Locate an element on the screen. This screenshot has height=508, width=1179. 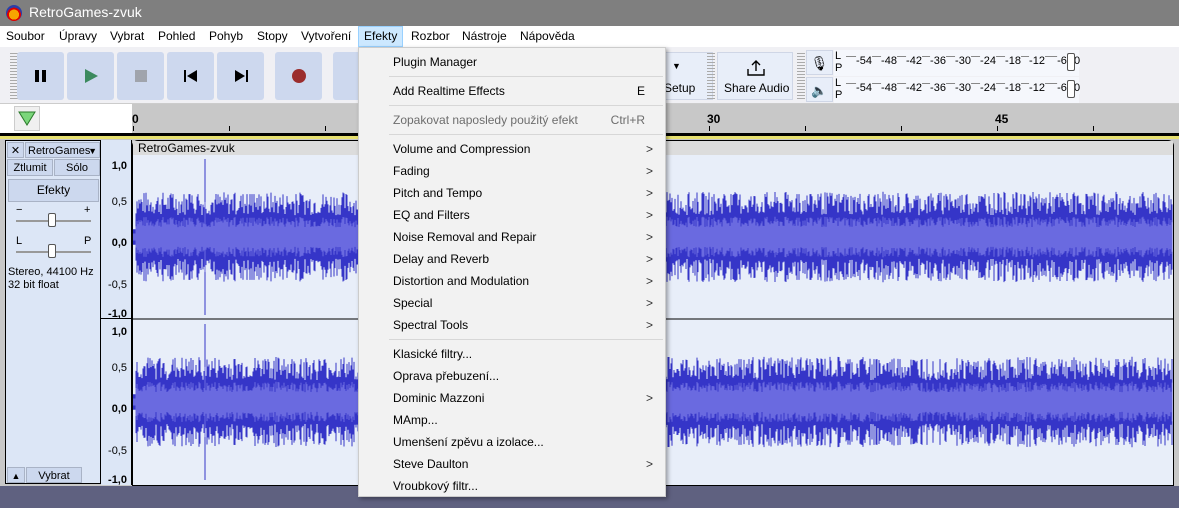
stop-icon is located at coordinates (140, 76).